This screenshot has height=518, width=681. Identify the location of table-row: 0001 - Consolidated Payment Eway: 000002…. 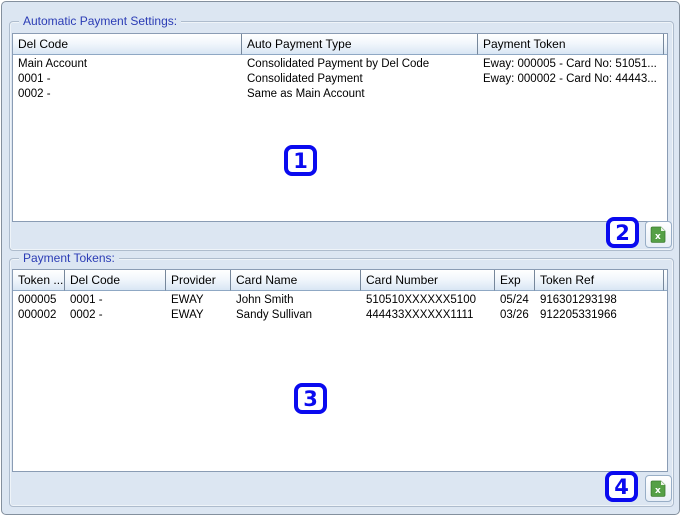
(340, 79).